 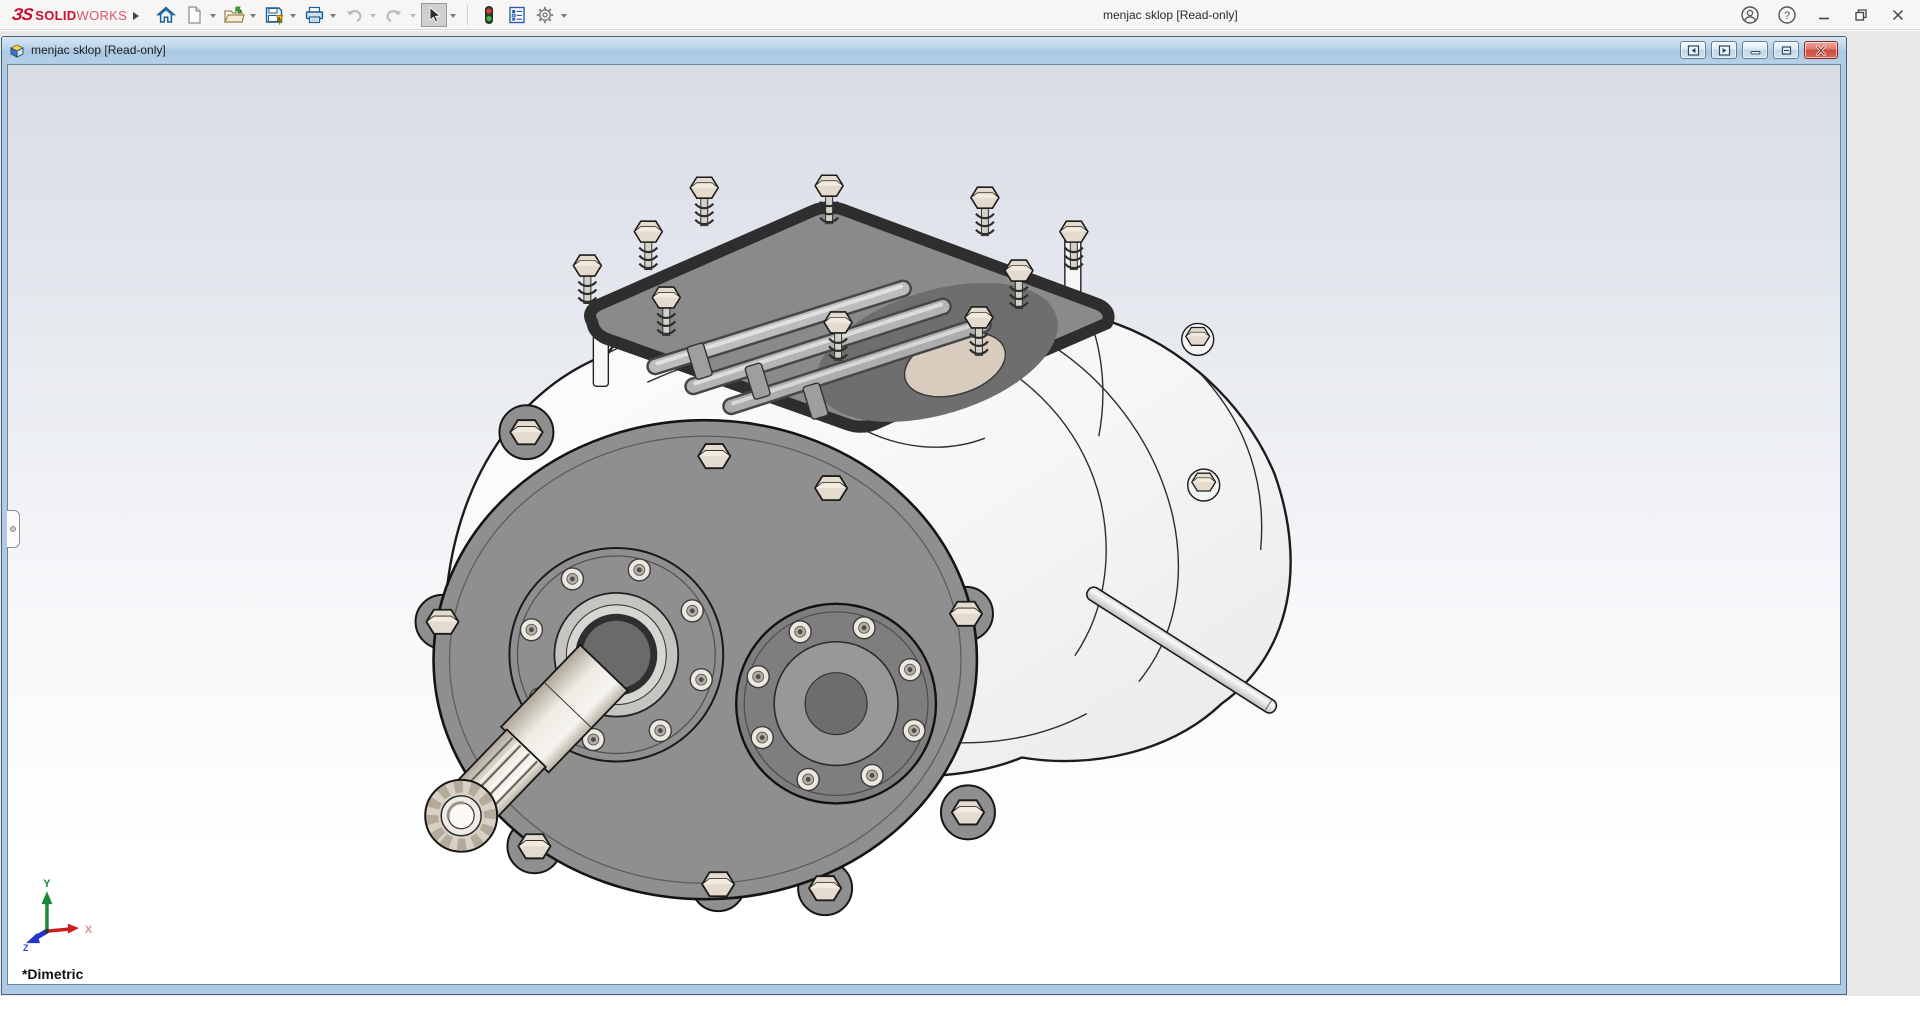 I want to click on main-titlebar: ЗS SOLIDWORKS menjac sklop [Read-only] ?, so click(x=960, y=15).